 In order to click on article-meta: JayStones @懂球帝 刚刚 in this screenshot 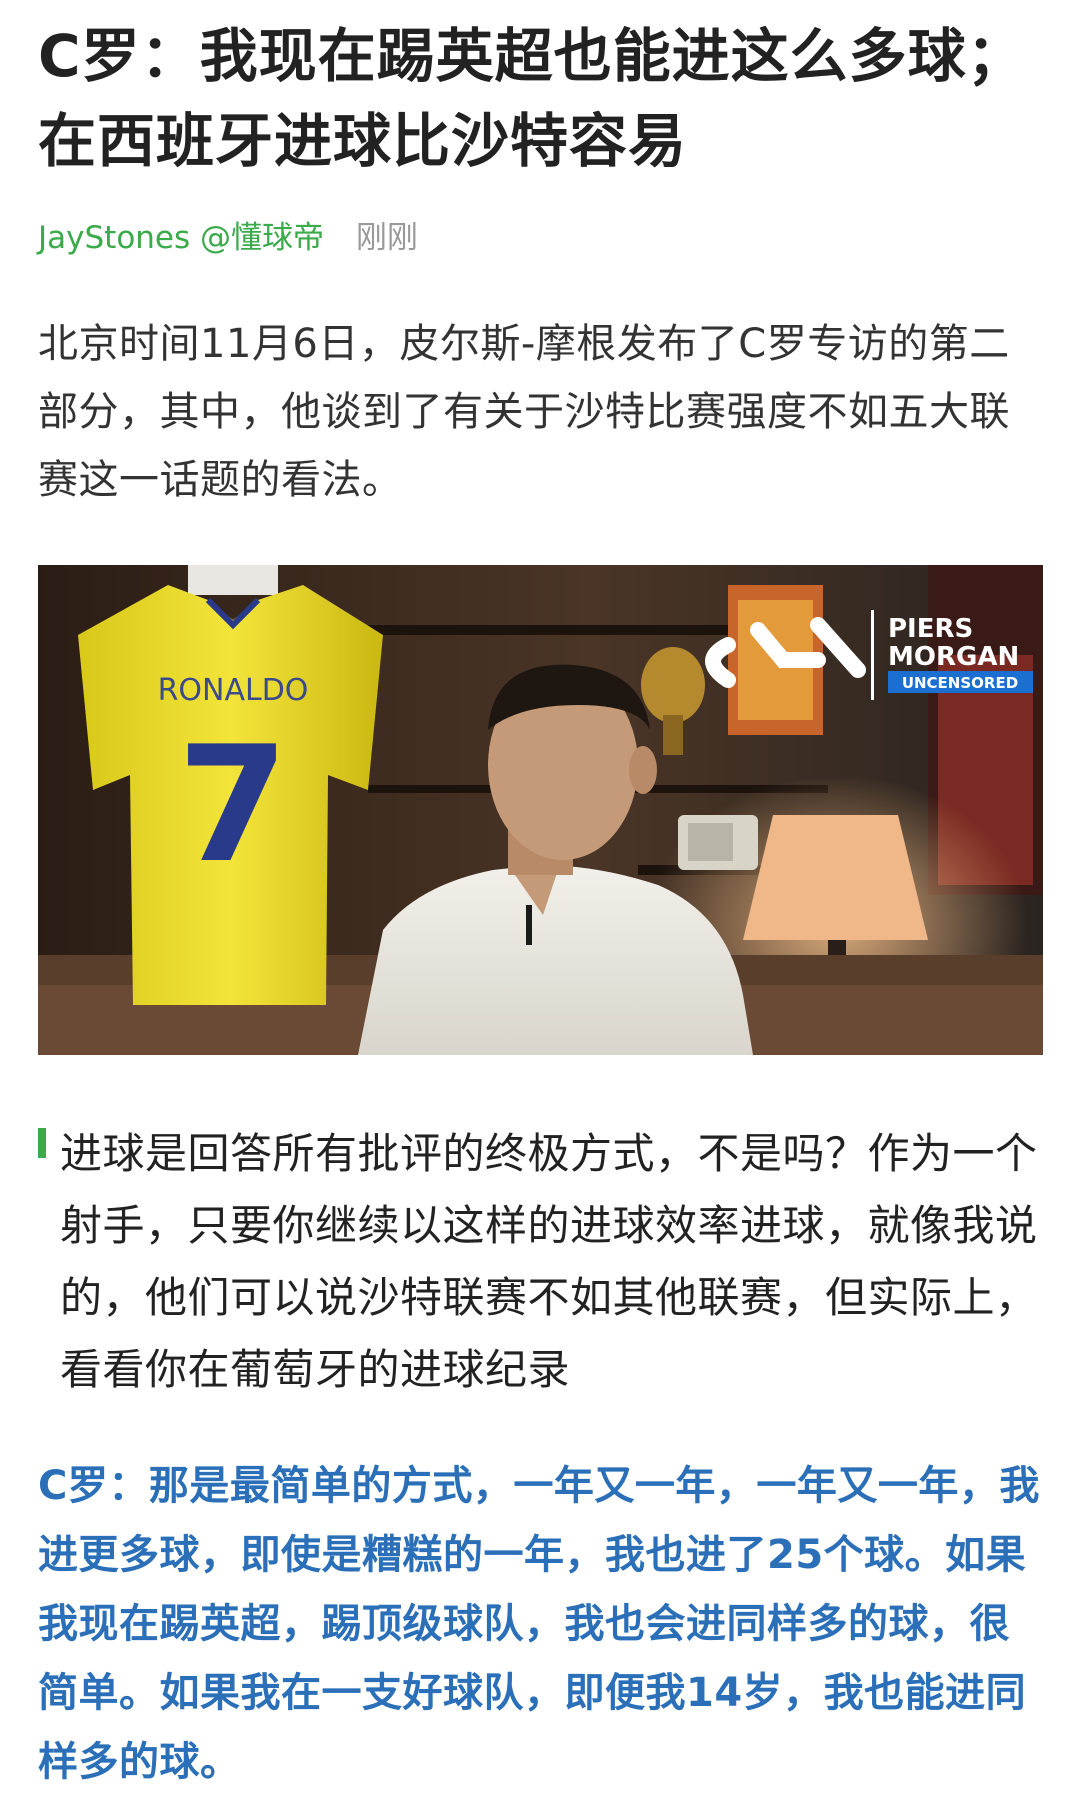, I will do `click(228, 238)`.